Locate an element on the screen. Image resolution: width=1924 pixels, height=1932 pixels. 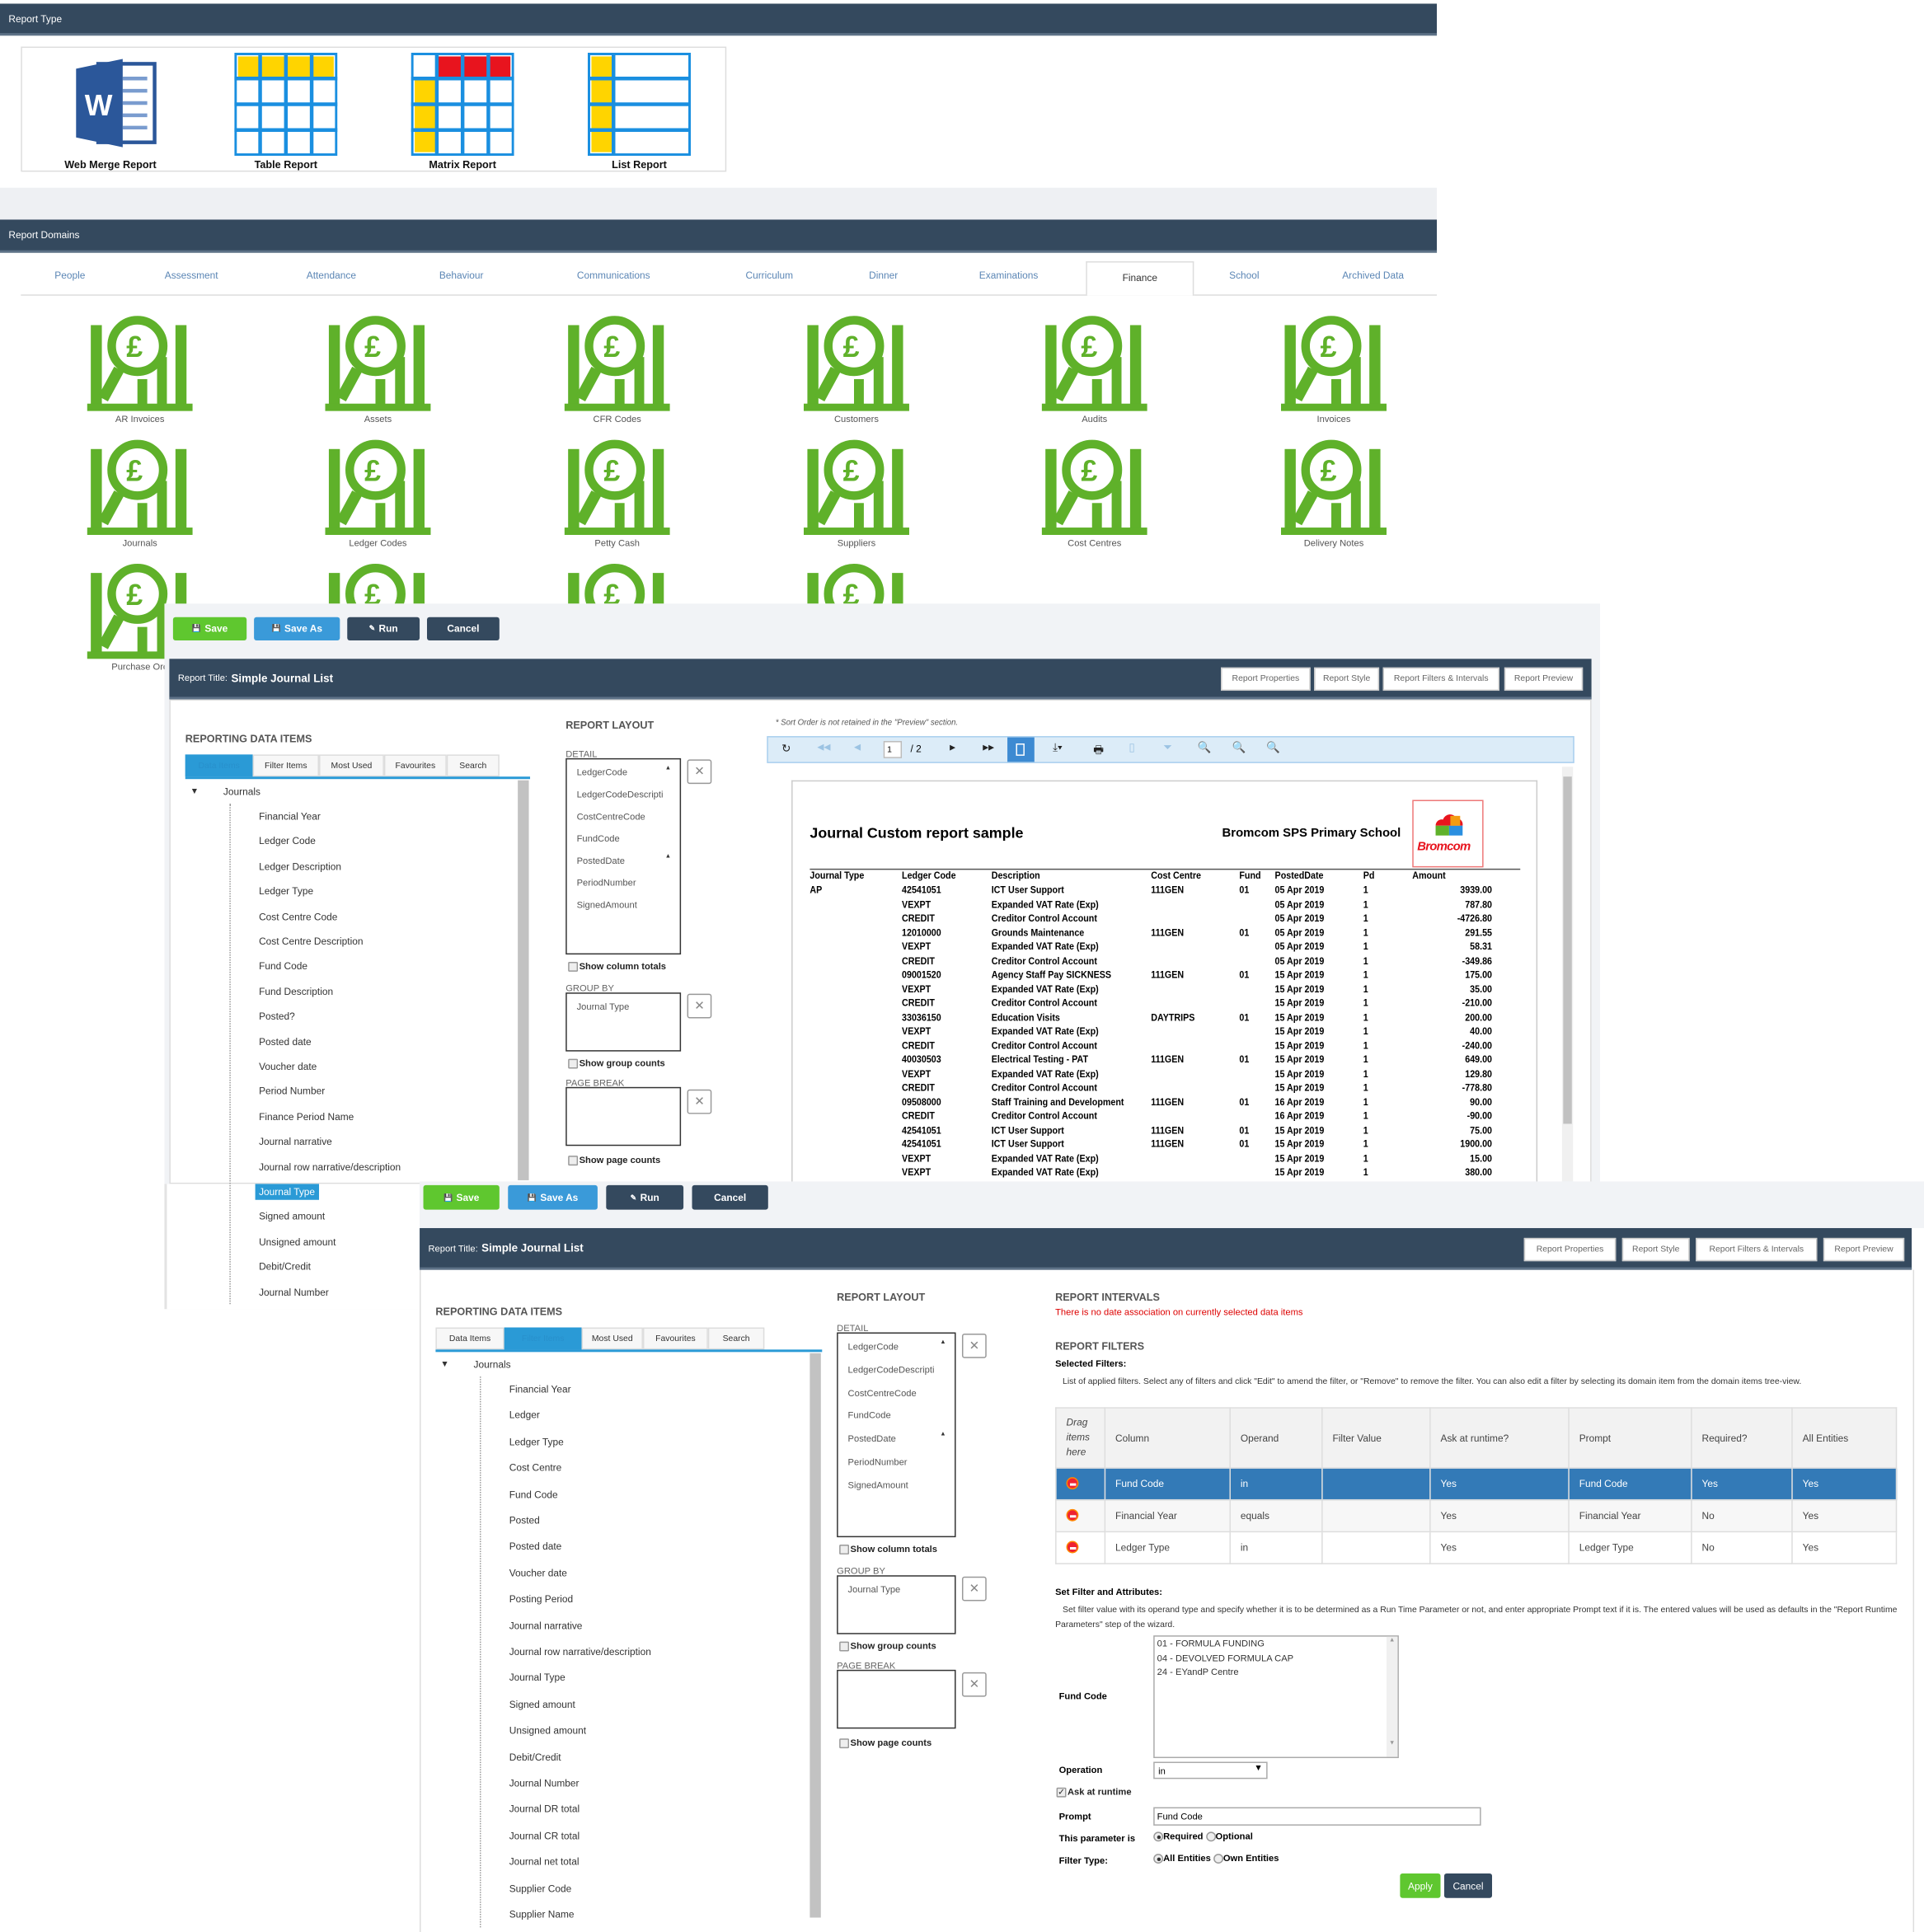
report-type-web-merge: W Web Merge Report is located at coordinates (111, 112).